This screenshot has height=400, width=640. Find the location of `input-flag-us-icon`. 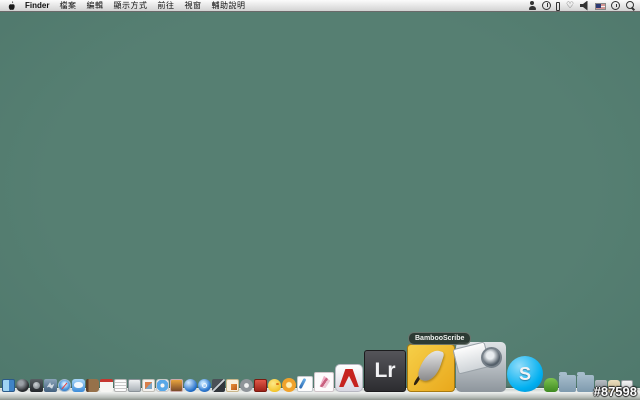

input-flag-us-icon is located at coordinates (600, 6).